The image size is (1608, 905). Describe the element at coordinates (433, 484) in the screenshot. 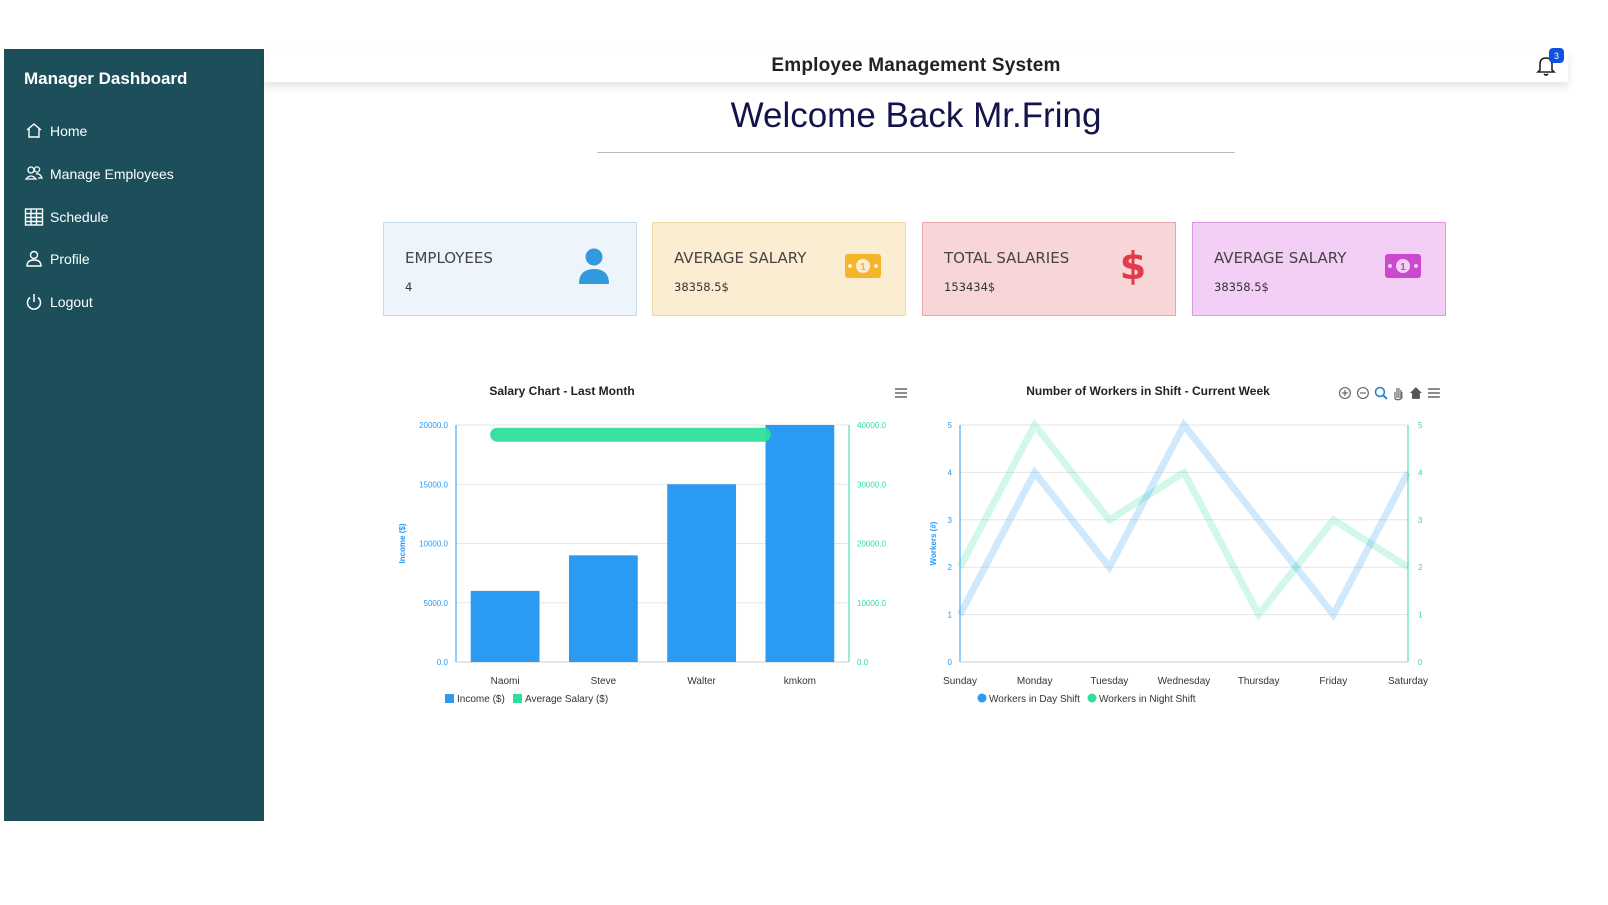

I see `y-tick-label: 15000.0` at that location.